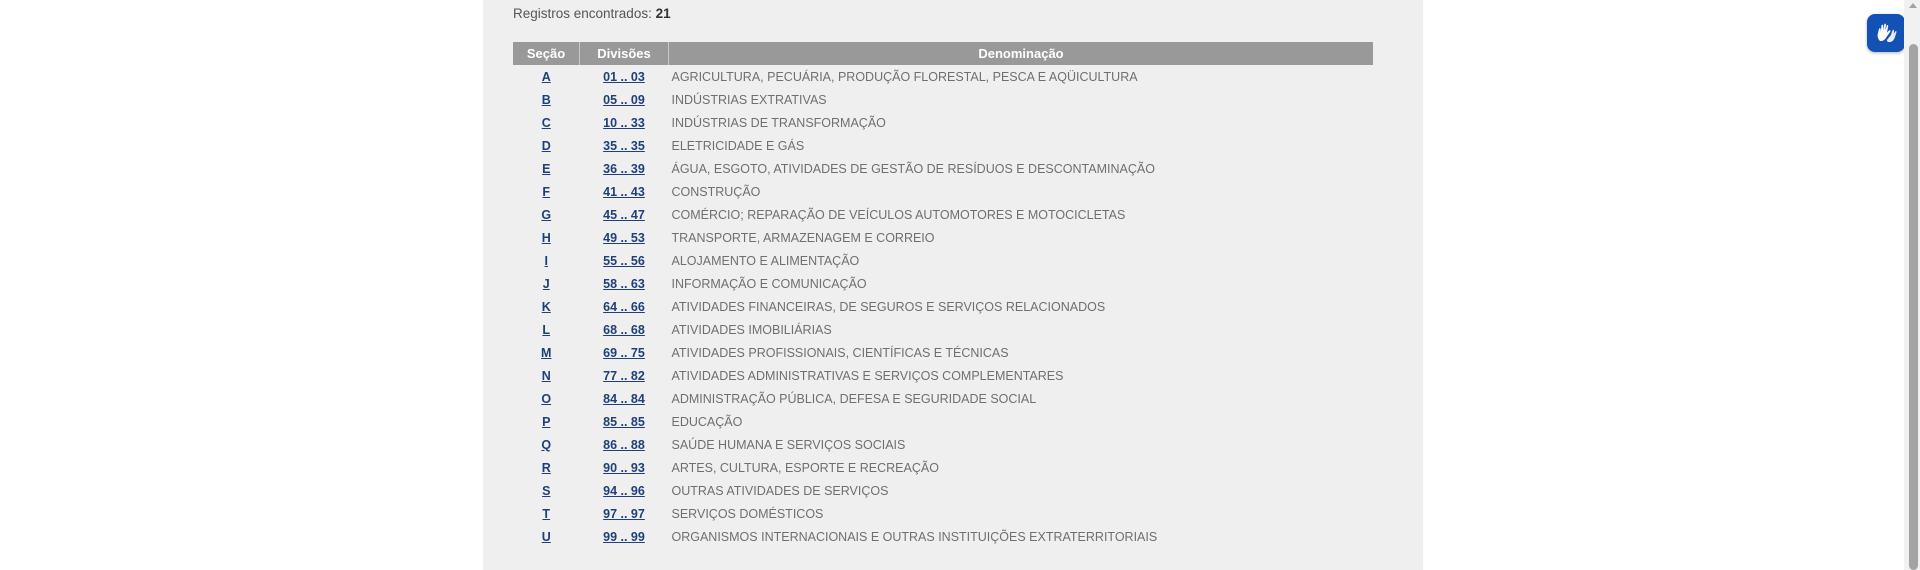 The image size is (1920, 570). What do you see at coordinates (780, 490) in the screenshot?
I see `cell-denominacao: OUTRAS ATIVIDADES DE SERVIÇOS` at bounding box center [780, 490].